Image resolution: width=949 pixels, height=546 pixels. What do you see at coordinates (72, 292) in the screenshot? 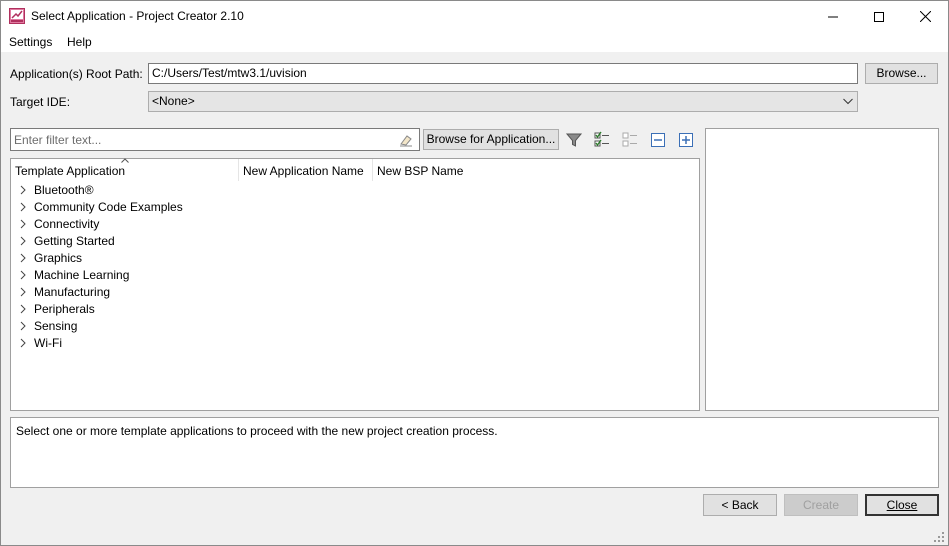
I see `tree-item-label: Manufacturing` at bounding box center [72, 292].